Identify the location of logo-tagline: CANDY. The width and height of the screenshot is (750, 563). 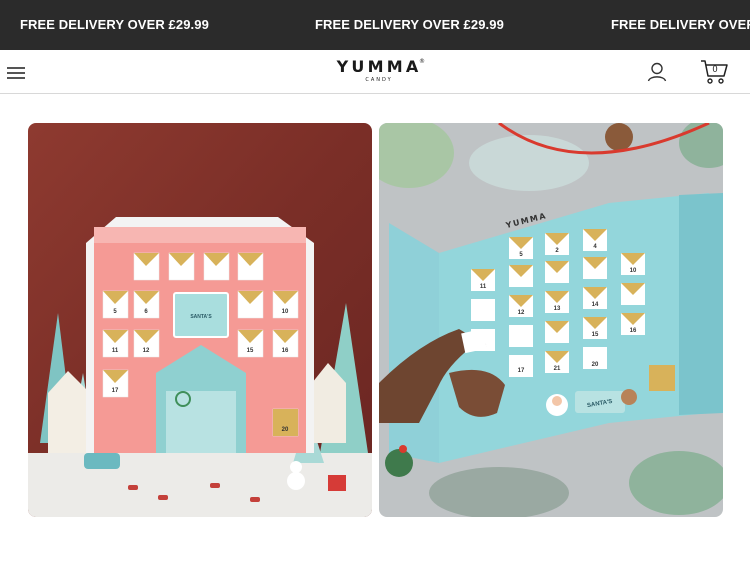
(379, 80).